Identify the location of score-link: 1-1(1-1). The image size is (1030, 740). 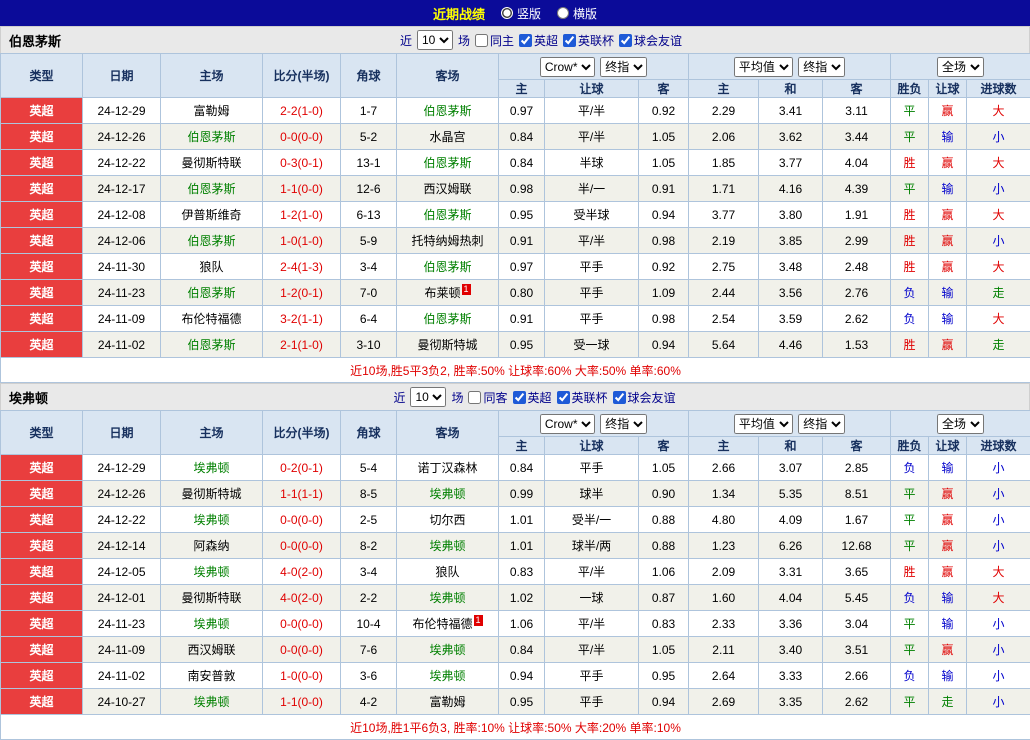
(301, 494).